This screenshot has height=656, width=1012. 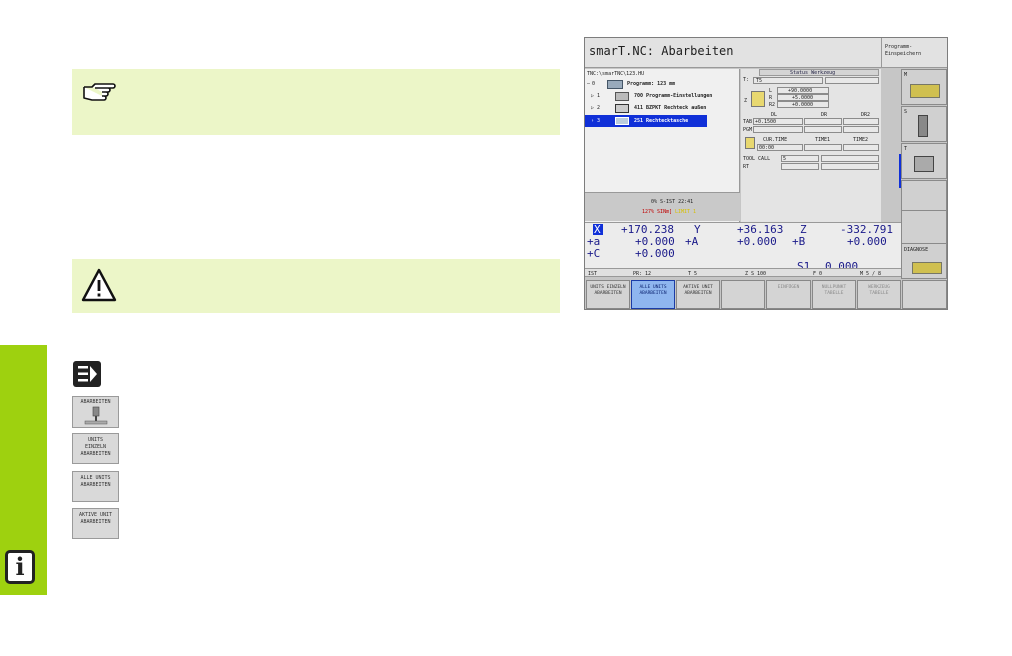 What do you see at coordinates (661, 51) in the screenshot?
I see `screen-title: smarT.NC: Abarbeiten` at bounding box center [661, 51].